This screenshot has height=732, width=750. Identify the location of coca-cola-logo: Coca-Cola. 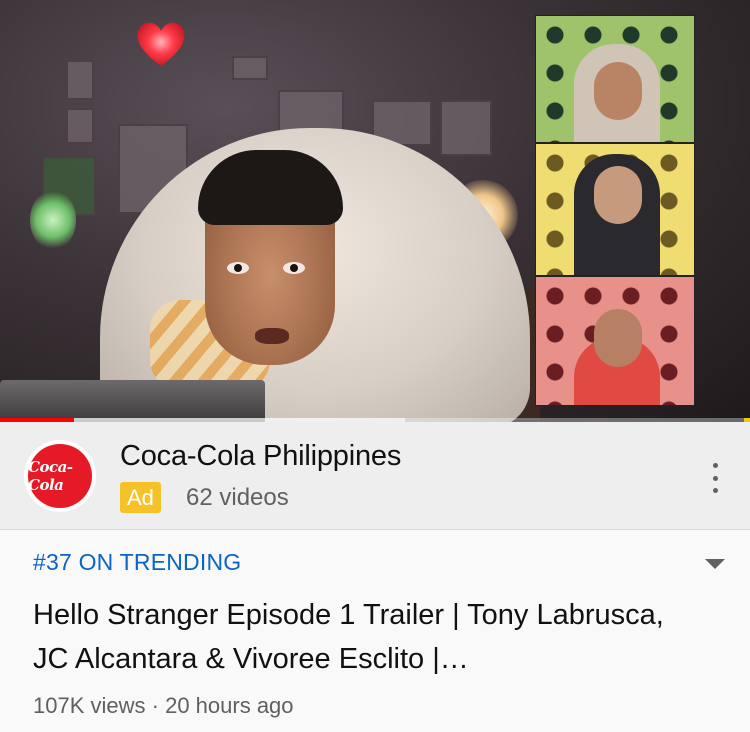
(60, 476).